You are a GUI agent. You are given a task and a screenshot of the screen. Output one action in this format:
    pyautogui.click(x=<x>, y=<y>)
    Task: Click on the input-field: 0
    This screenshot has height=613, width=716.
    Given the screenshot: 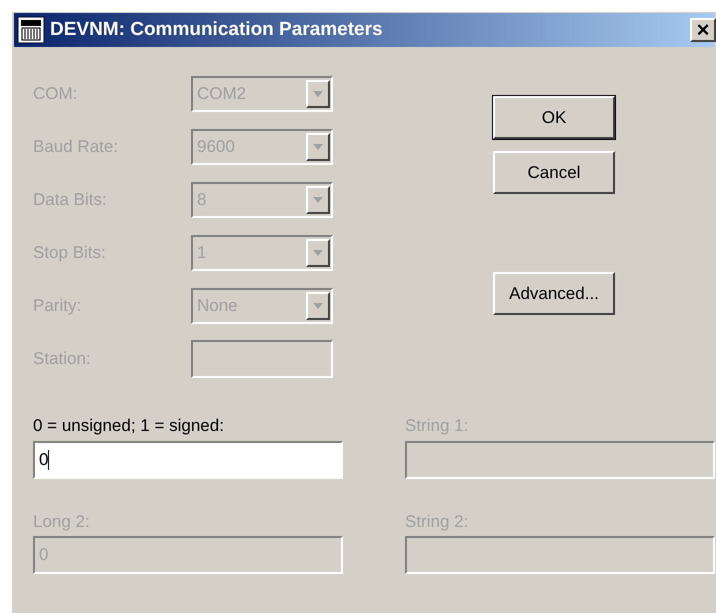 What is the action you would take?
    pyautogui.click(x=188, y=459)
    